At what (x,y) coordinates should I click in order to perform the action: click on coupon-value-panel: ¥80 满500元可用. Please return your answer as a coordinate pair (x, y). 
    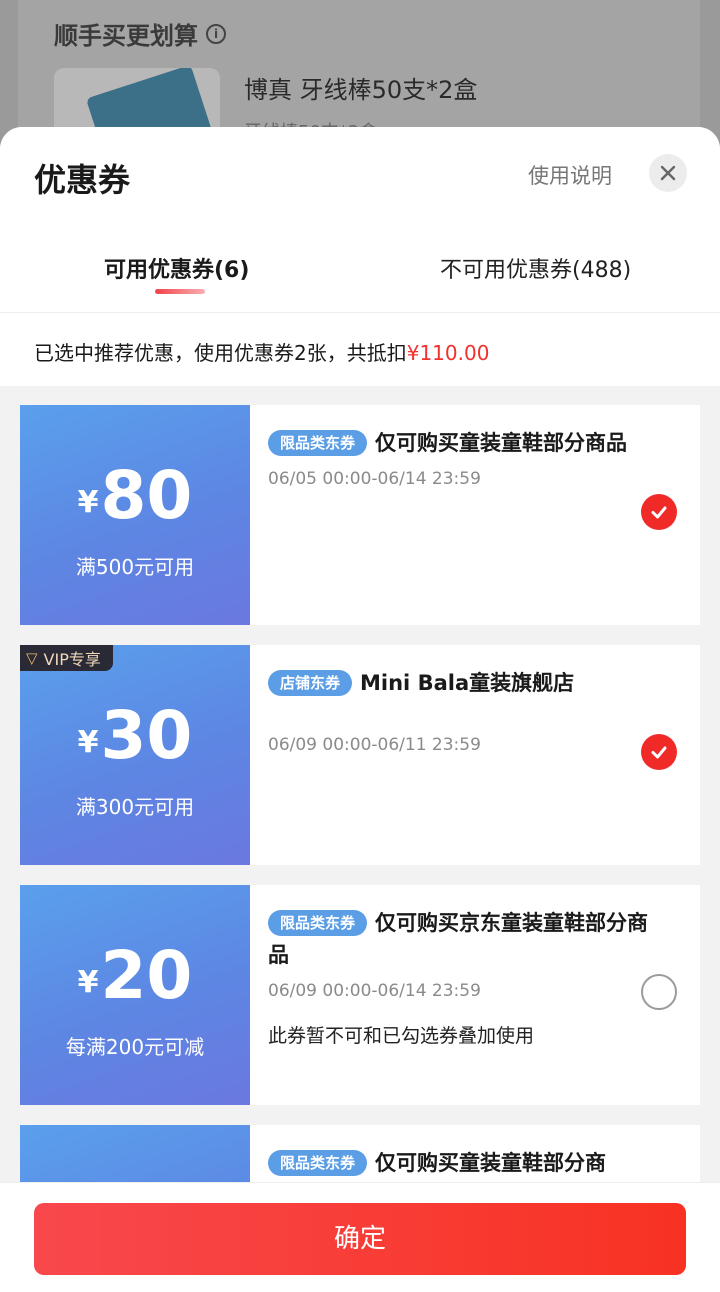
    Looking at the image, I should click on (133, 515).